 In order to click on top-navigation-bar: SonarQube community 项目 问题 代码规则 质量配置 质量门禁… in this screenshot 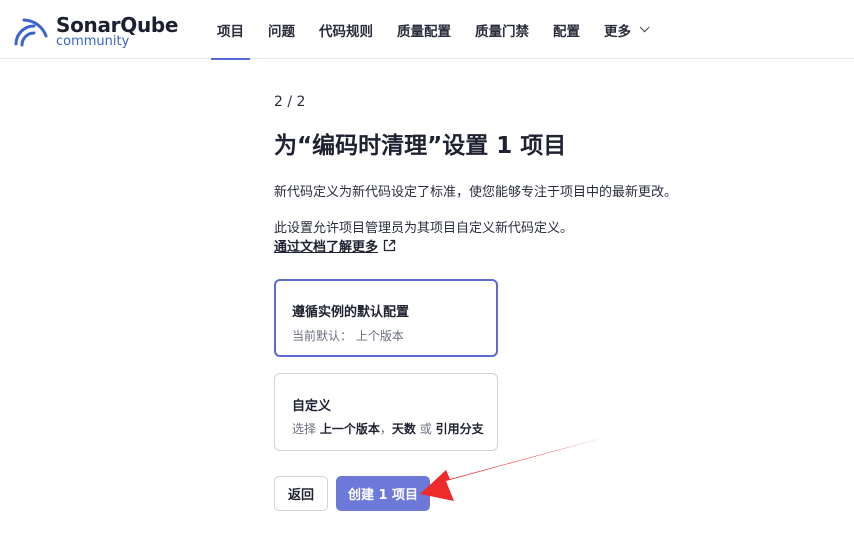, I will do `click(427, 30)`.